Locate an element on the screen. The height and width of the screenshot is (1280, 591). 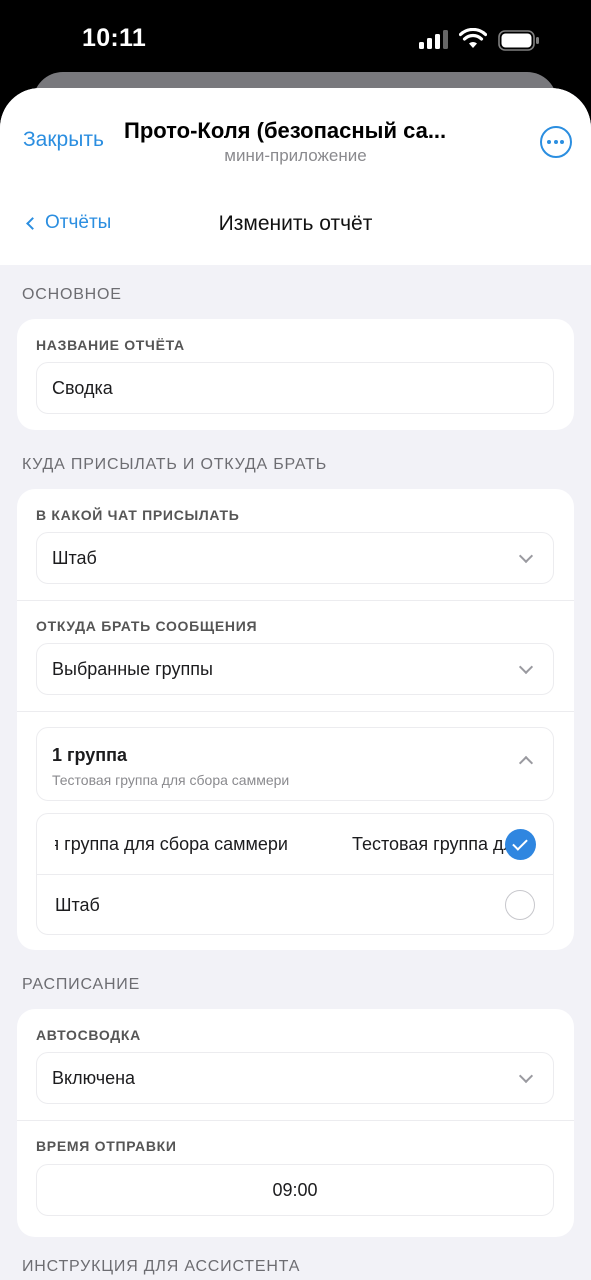
wifi-icon is located at coordinates (473, 38).